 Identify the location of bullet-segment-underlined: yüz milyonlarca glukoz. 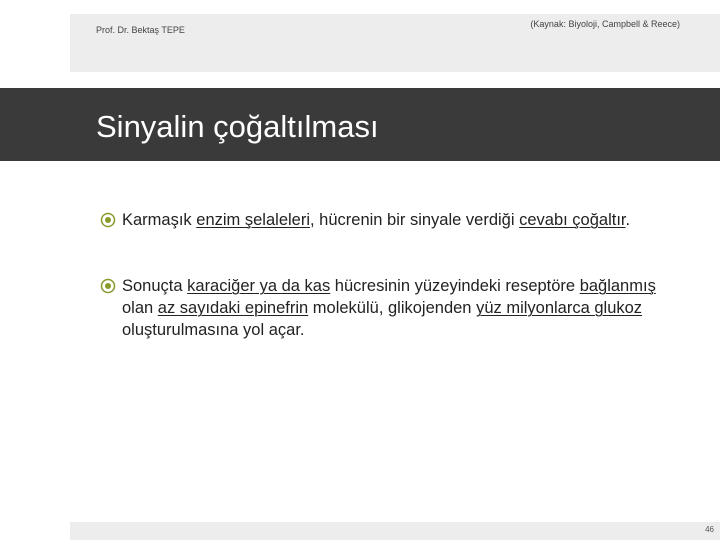
(559, 308).